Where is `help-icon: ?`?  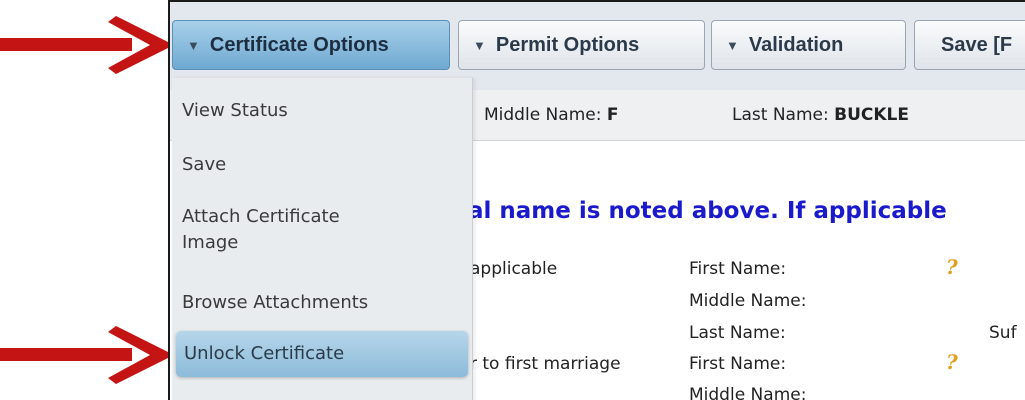
help-icon: ? is located at coordinates (952, 267).